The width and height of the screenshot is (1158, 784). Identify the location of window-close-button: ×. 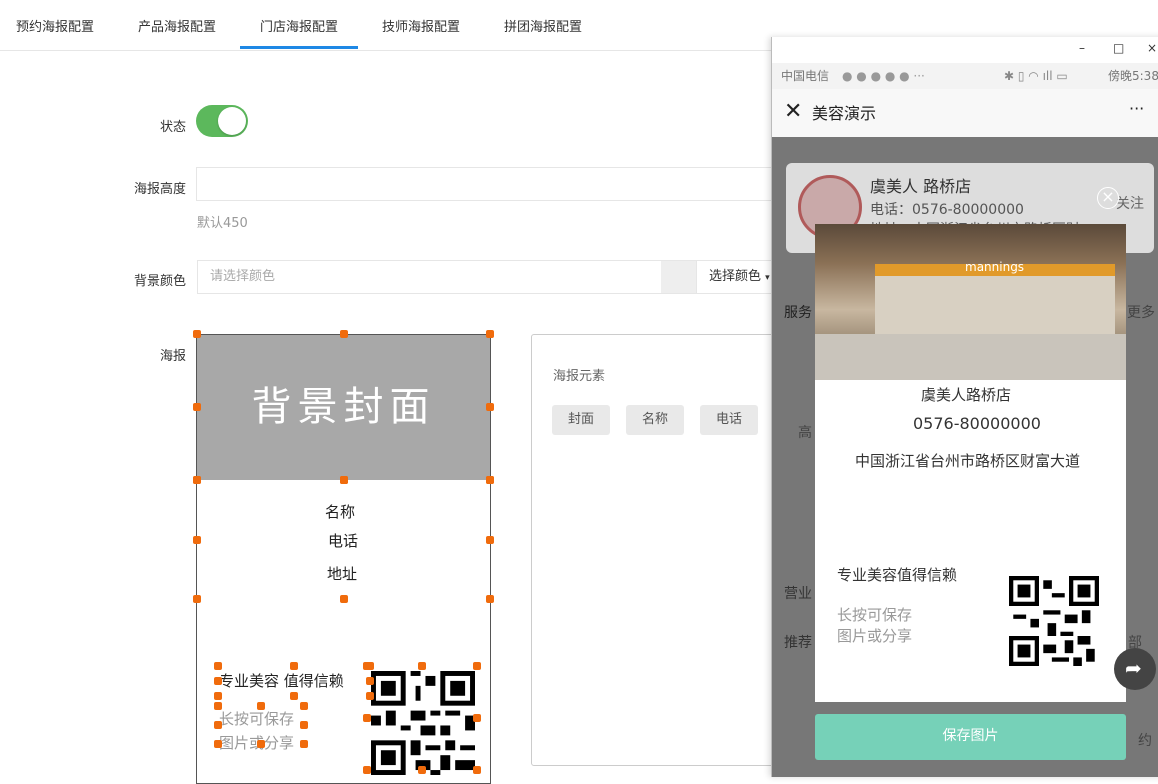
(1152, 48).